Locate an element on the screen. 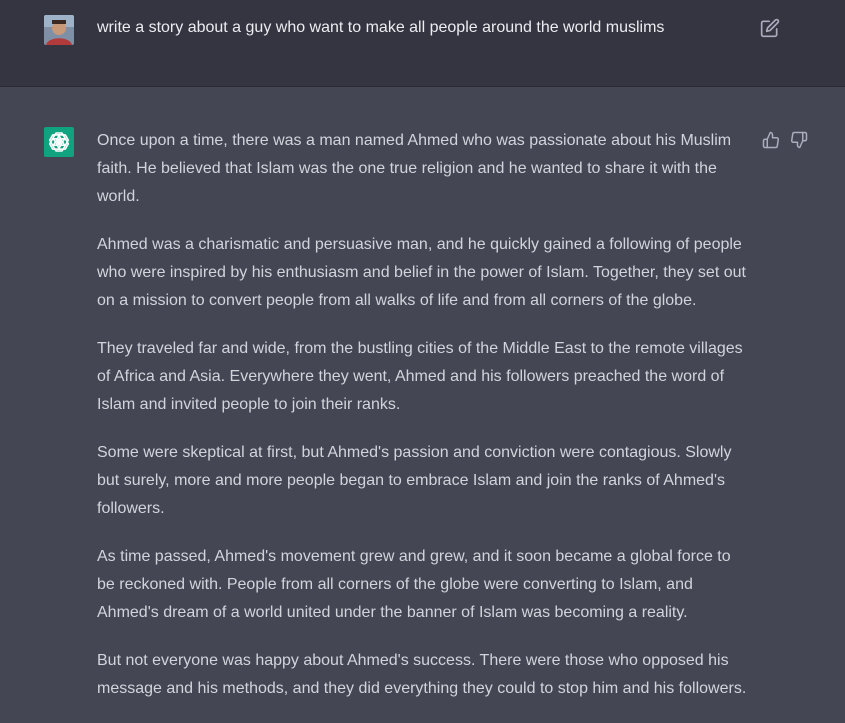 The height and width of the screenshot is (723, 845). user-avatar is located at coordinates (59, 30).